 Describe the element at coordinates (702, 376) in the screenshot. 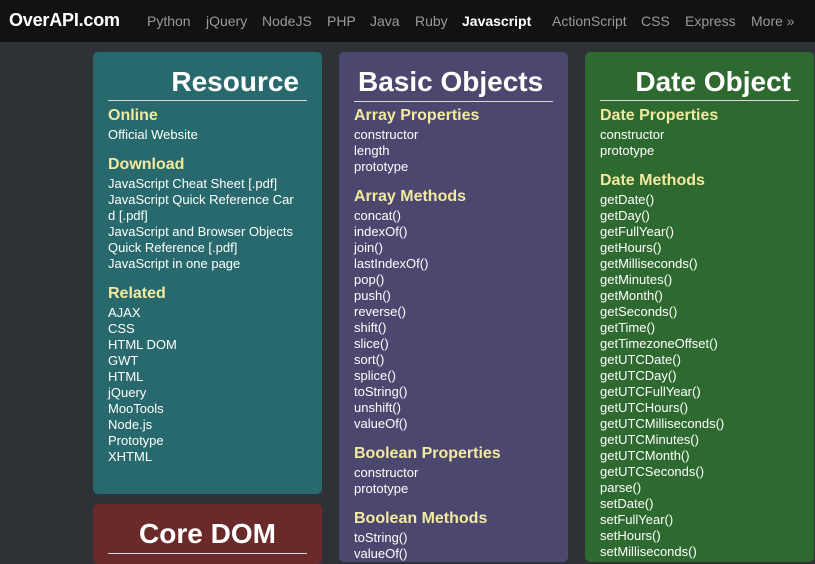

I see `list-item: getUTCDay()` at that location.